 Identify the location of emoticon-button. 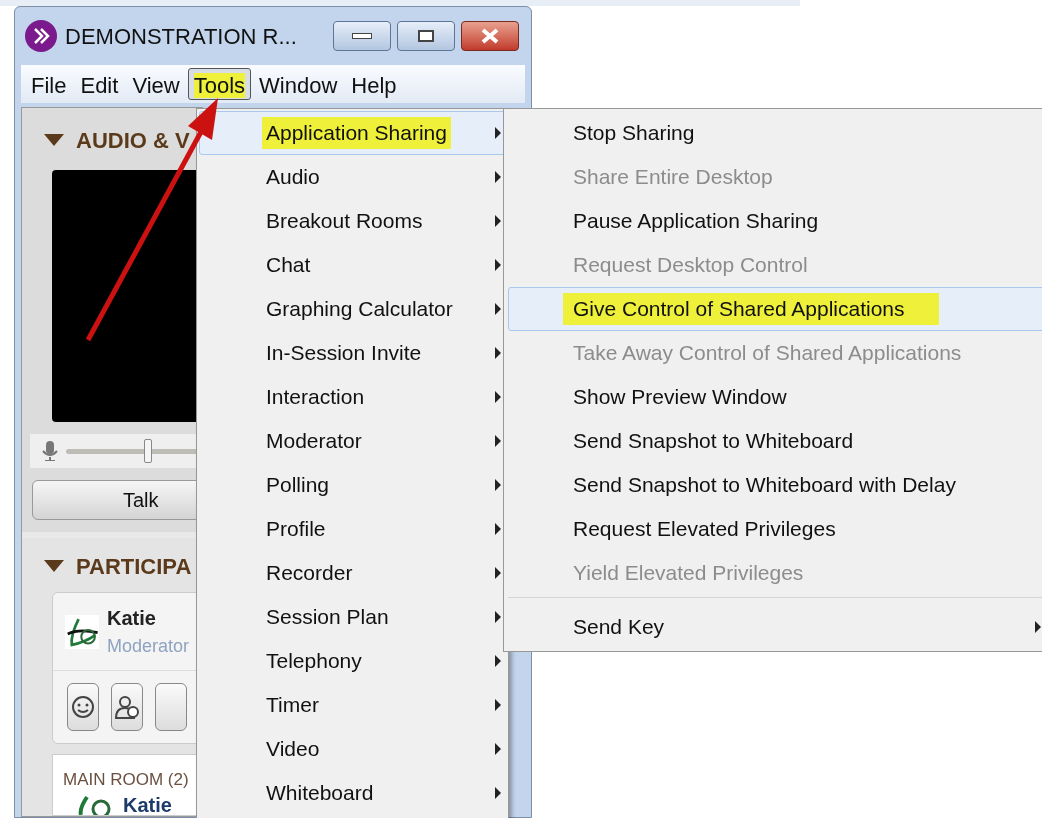
(83, 707).